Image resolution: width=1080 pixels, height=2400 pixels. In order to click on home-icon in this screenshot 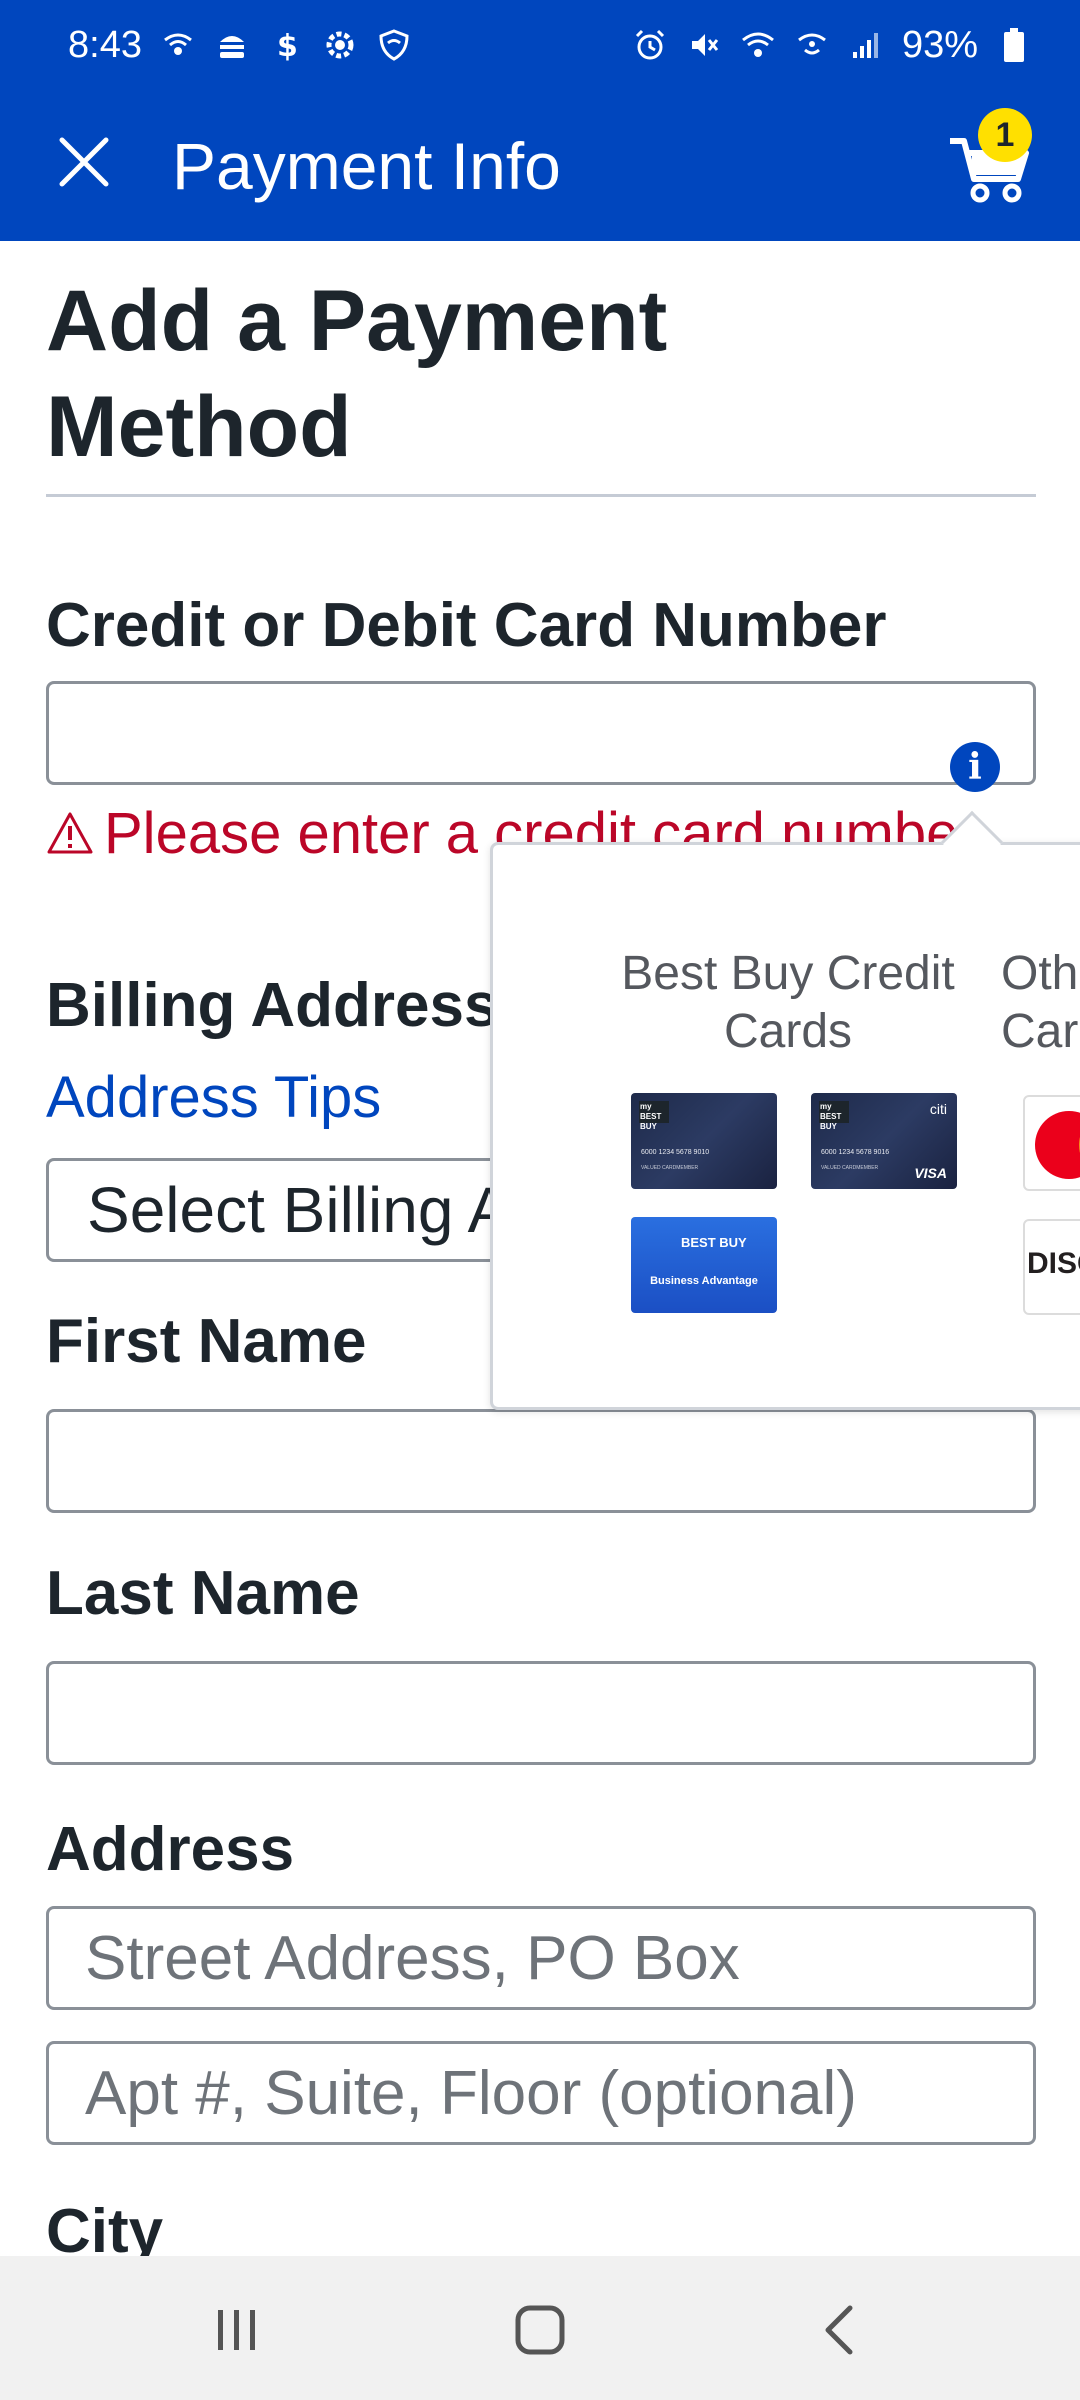, I will do `click(540, 2330)`.